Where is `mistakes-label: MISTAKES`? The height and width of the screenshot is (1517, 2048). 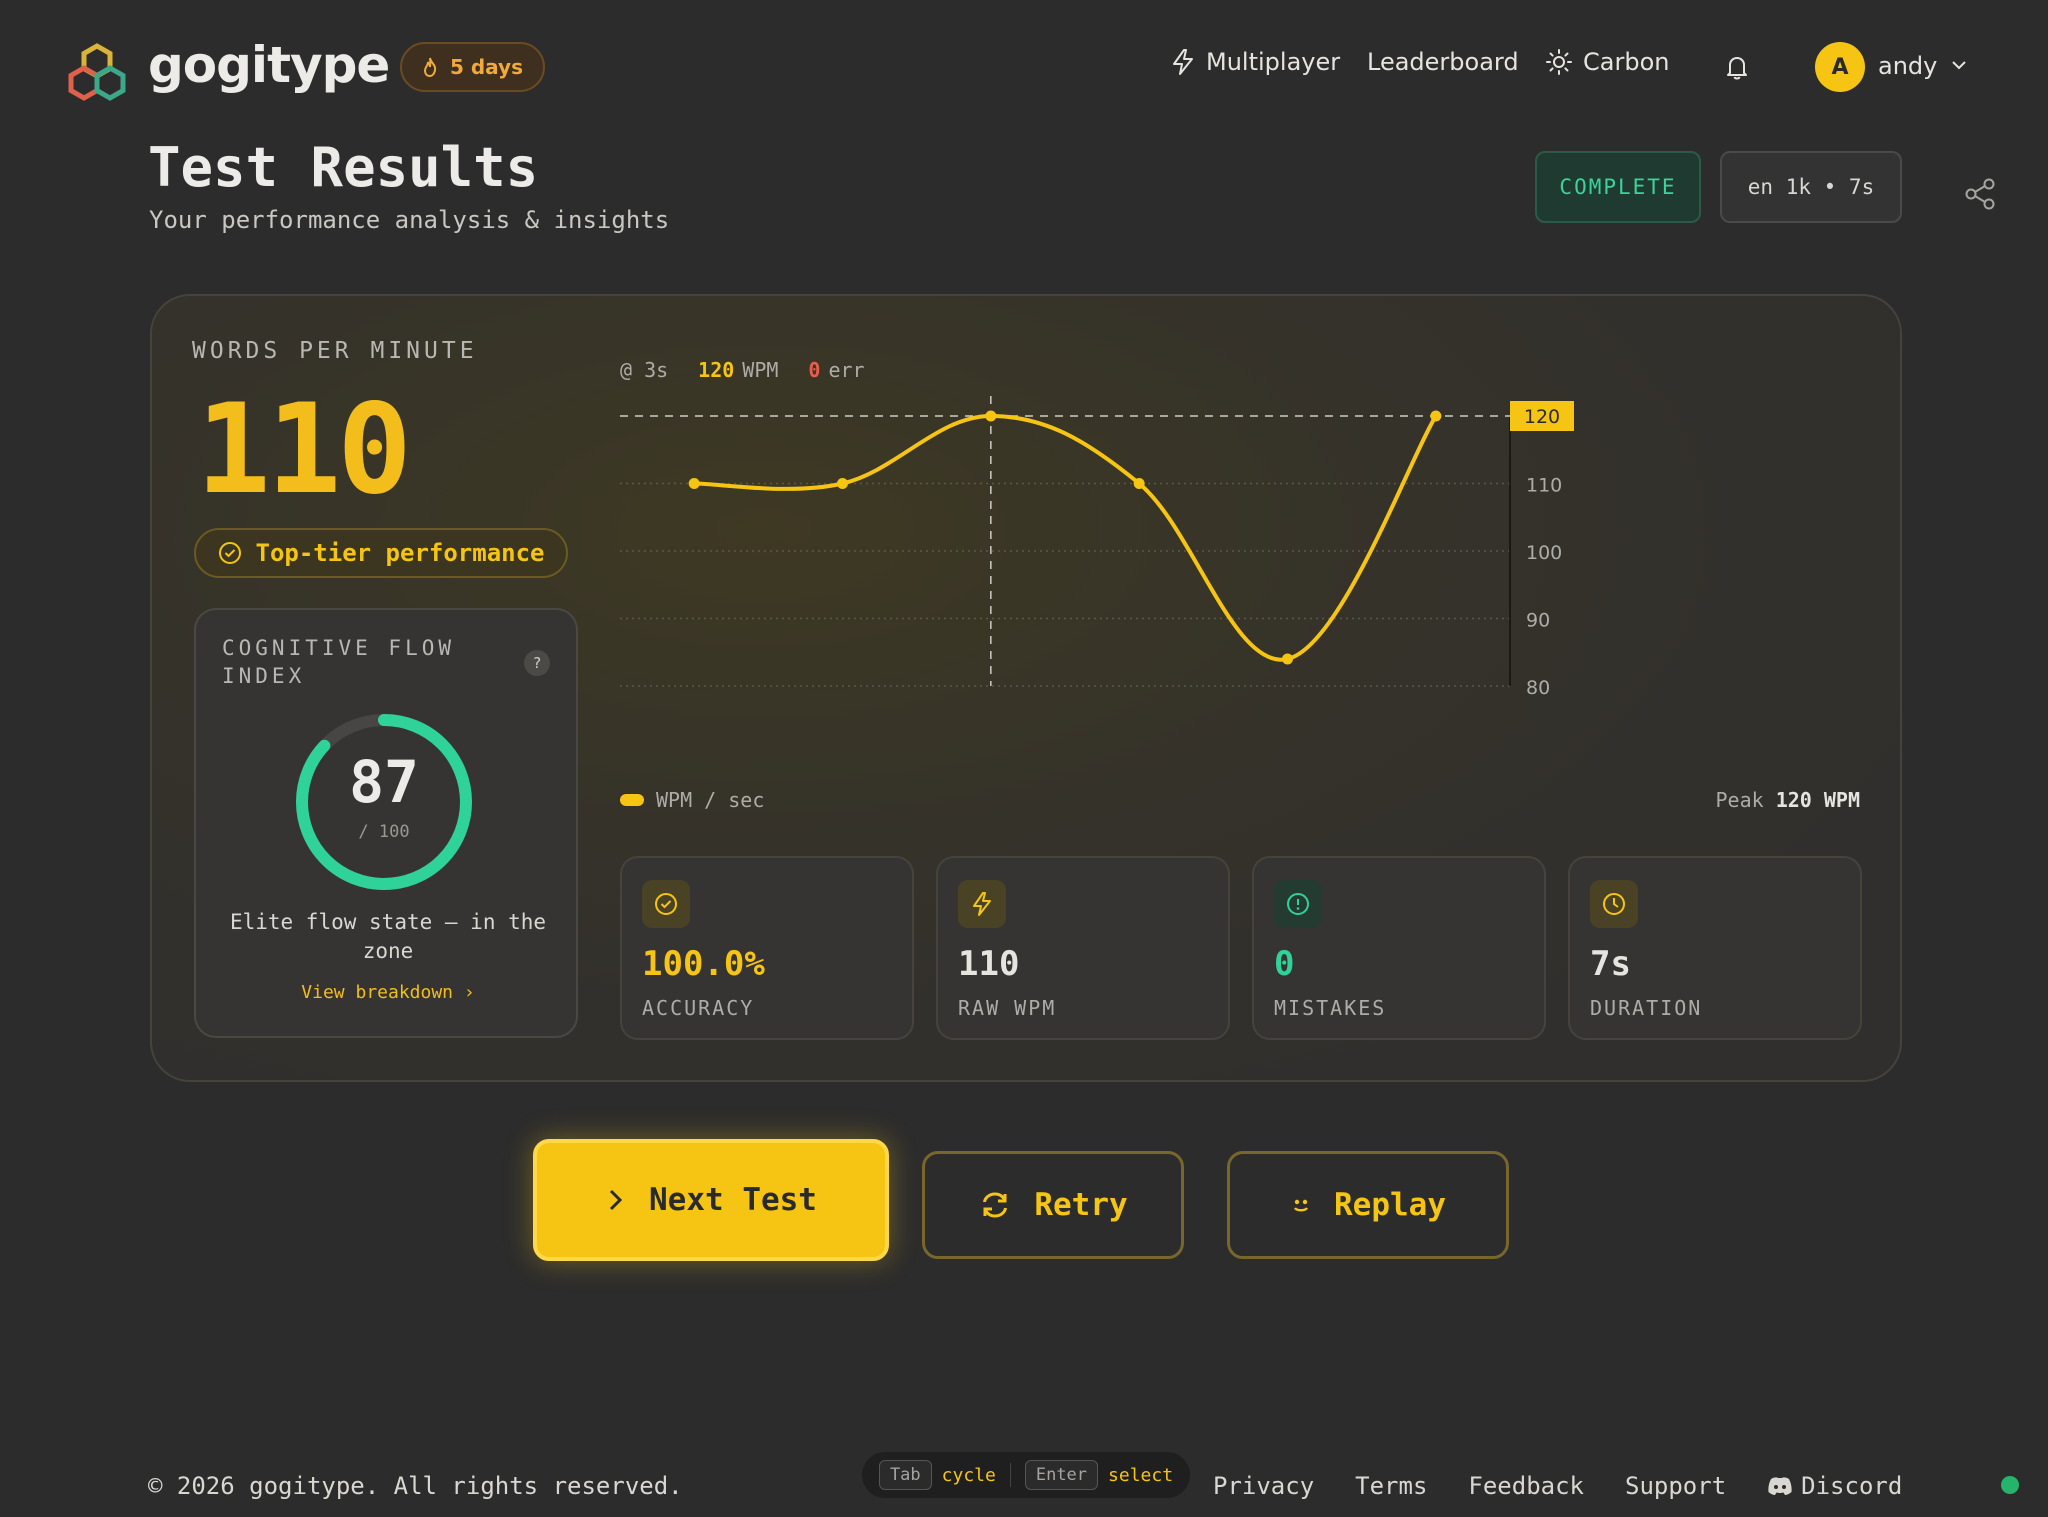
mistakes-label: MISTAKES is located at coordinates (1330, 1008).